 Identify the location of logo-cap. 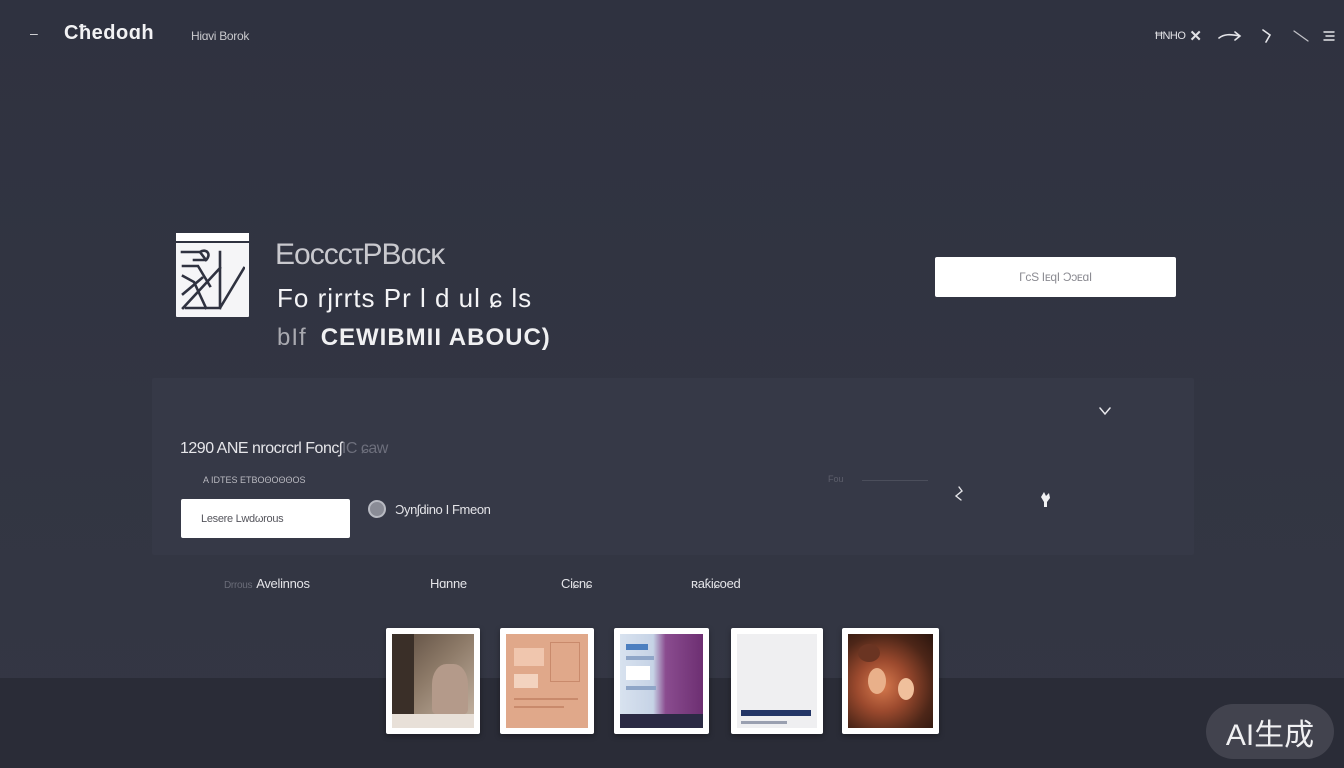
(212, 238).